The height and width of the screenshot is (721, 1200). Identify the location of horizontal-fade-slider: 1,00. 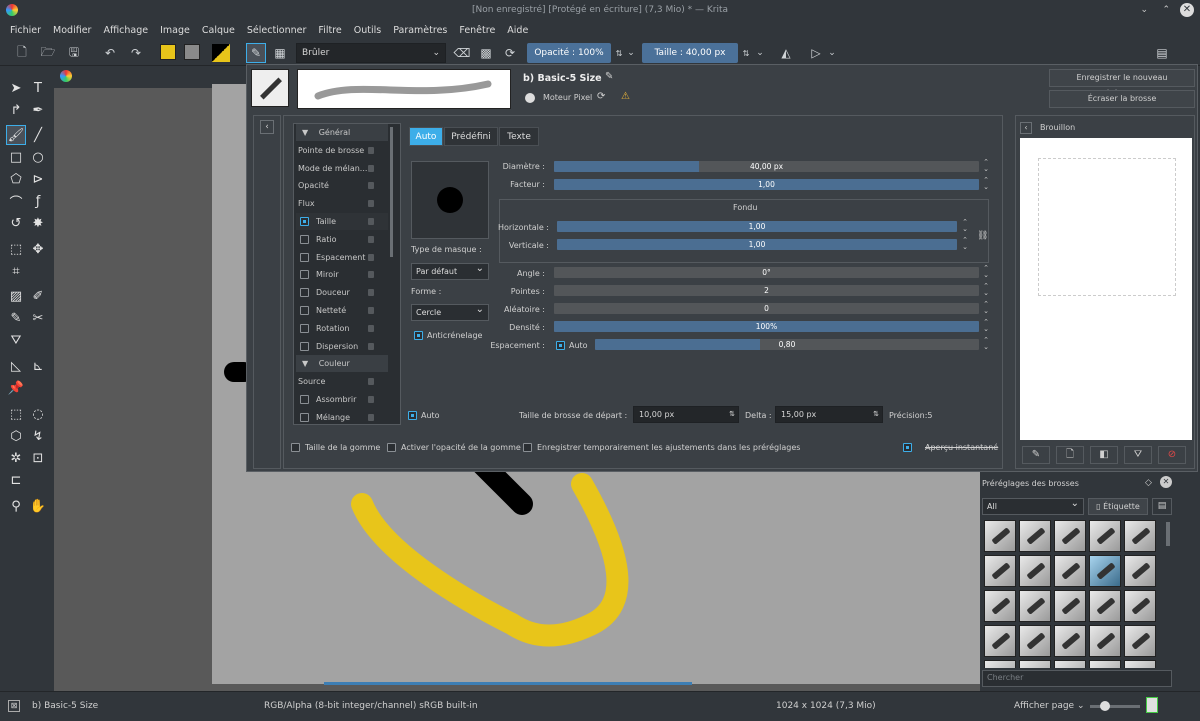
(757, 226).